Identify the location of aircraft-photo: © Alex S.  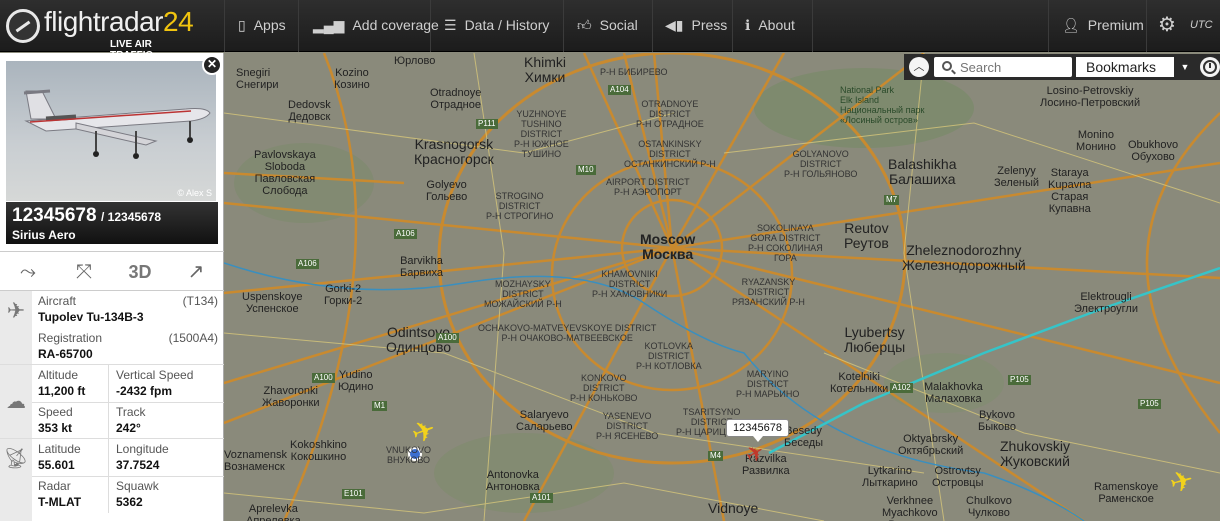
(111, 131).